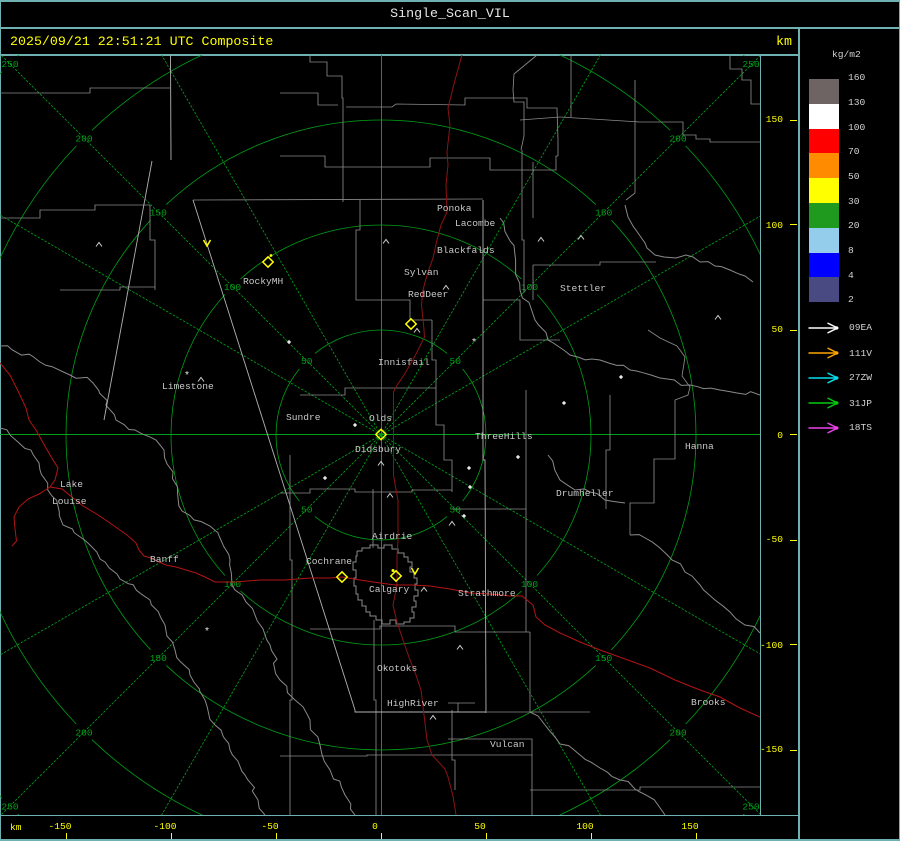 The image size is (900, 841). Describe the element at coordinates (583, 288) in the screenshot. I see `svg-text: Stettler` at that location.